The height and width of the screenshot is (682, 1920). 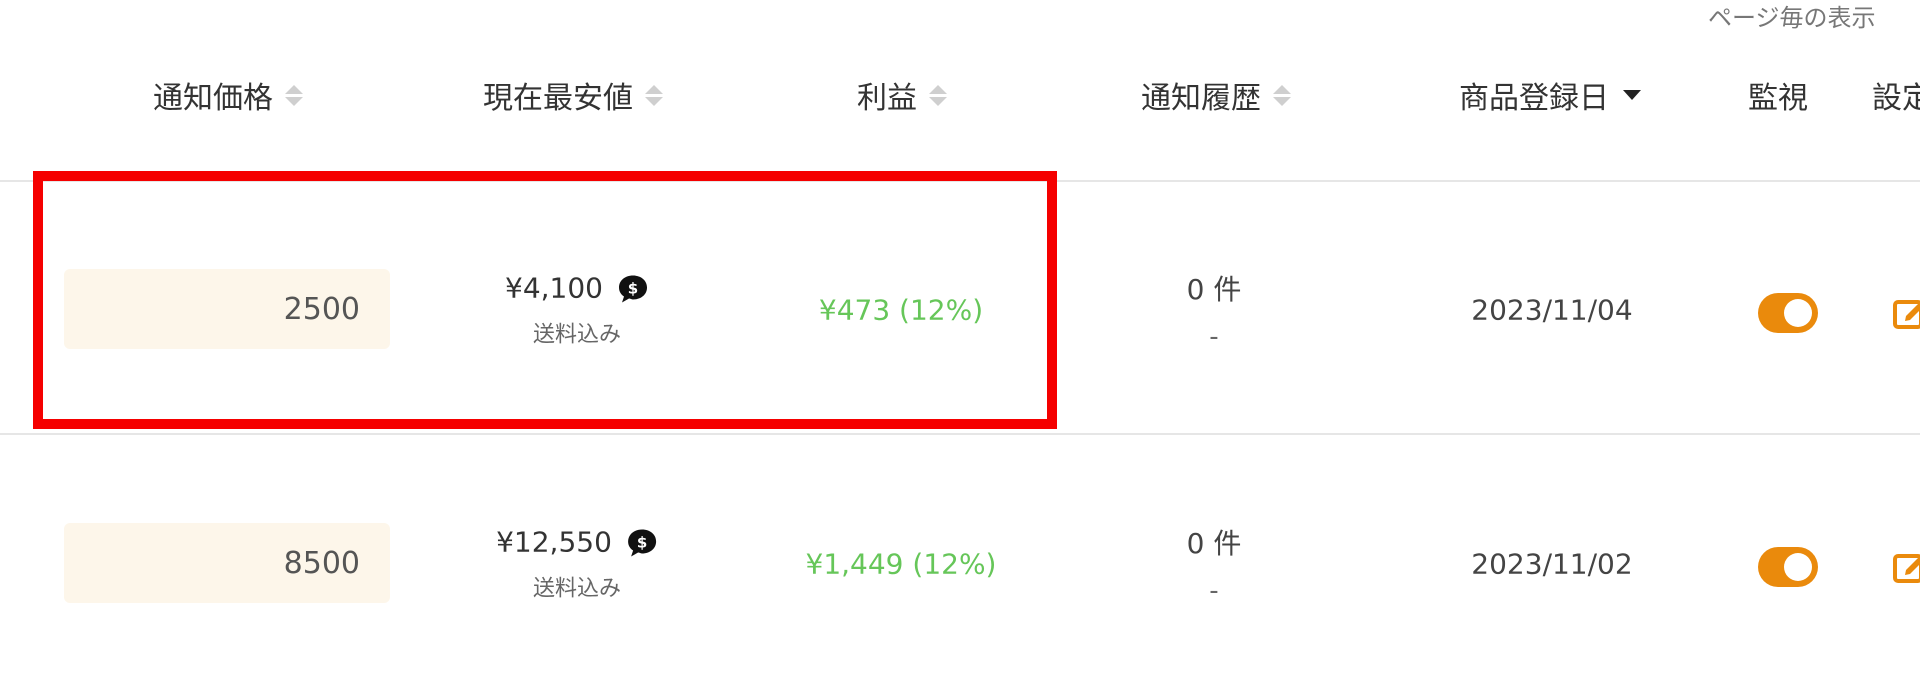 What do you see at coordinates (213, 98) in the screenshot?
I see `header-notify-price-label: 通知価格` at bounding box center [213, 98].